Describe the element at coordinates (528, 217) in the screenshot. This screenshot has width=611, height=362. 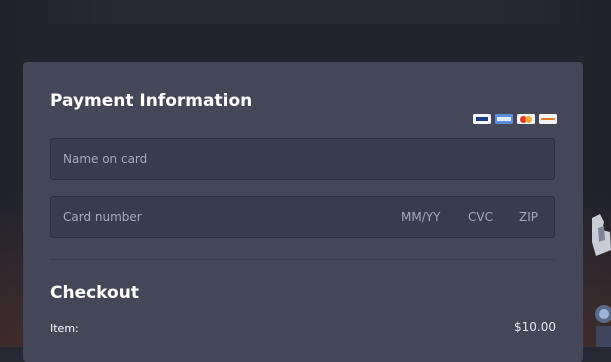
I see `zip-field: ZIP` at that location.